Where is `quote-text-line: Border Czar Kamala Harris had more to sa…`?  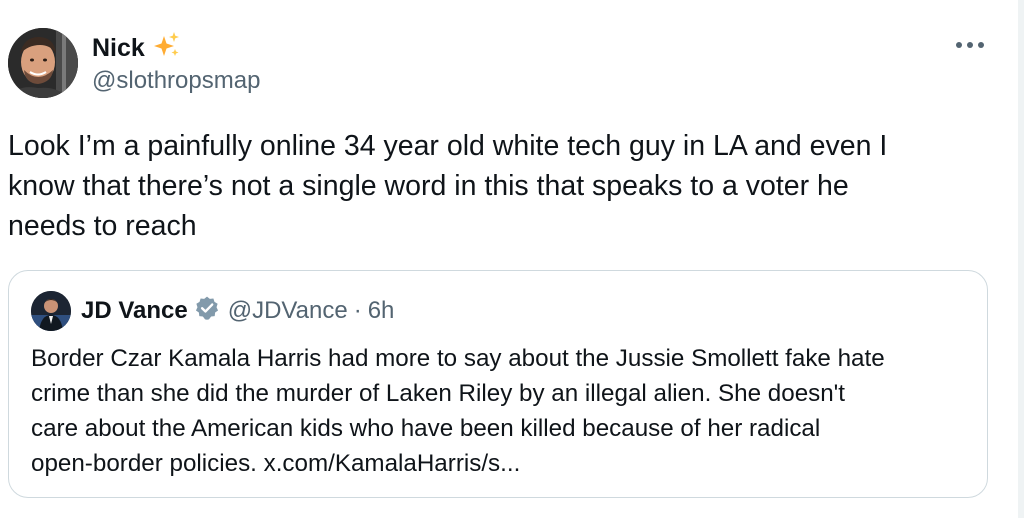 quote-text-line: Border Czar Kamala Harris had more to sa… is located at coordinates (458, 358).